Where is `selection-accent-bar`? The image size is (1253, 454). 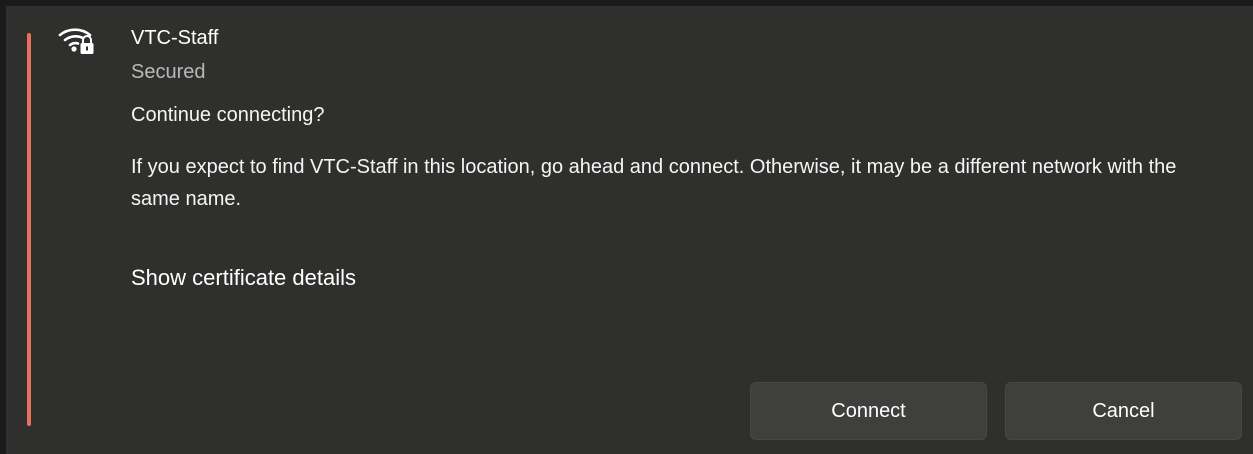 selection-accent-bar is located at coordinates (29, 229).